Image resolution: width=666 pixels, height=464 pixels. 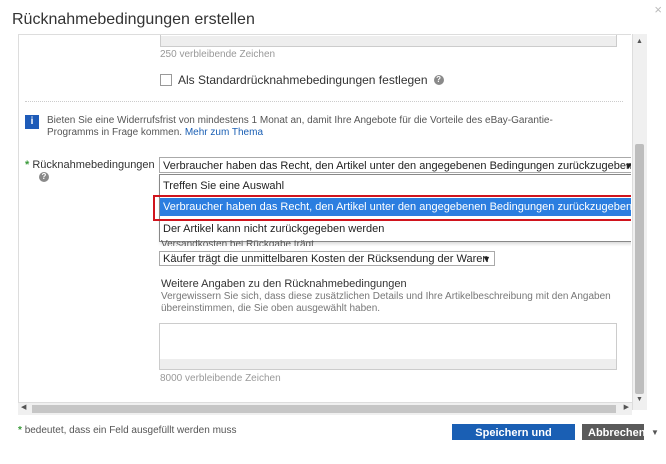 I want to click on scroll-thumb, so click(x=639, y=269).